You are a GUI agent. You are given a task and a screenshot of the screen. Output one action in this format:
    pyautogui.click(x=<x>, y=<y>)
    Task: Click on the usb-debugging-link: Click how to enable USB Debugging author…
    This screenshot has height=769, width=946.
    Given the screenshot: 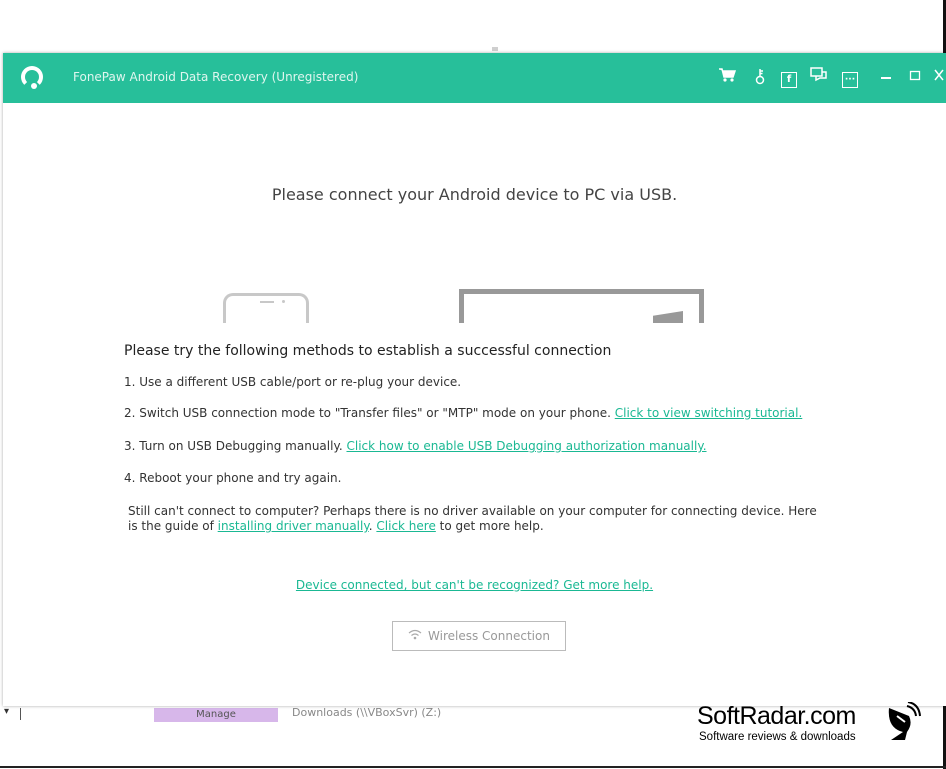 What is the action you would take?
    pyautogui.click(x=526, y=446)
    